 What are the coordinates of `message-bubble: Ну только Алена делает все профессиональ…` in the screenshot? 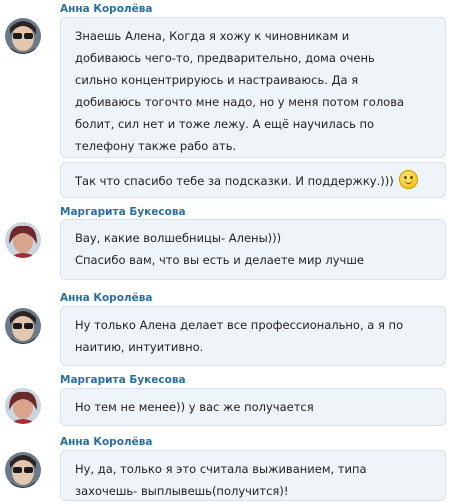 It's located at (253, 336).